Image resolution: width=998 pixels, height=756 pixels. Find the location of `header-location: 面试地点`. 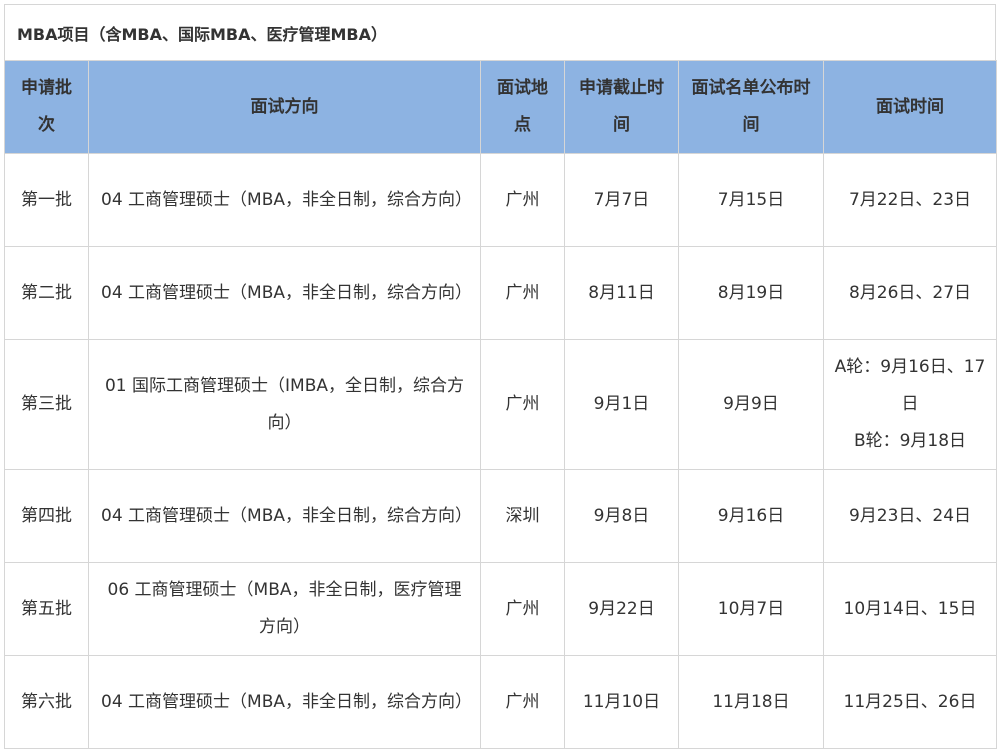

header-location: 面试地点 is located at coordinates (522, 107).